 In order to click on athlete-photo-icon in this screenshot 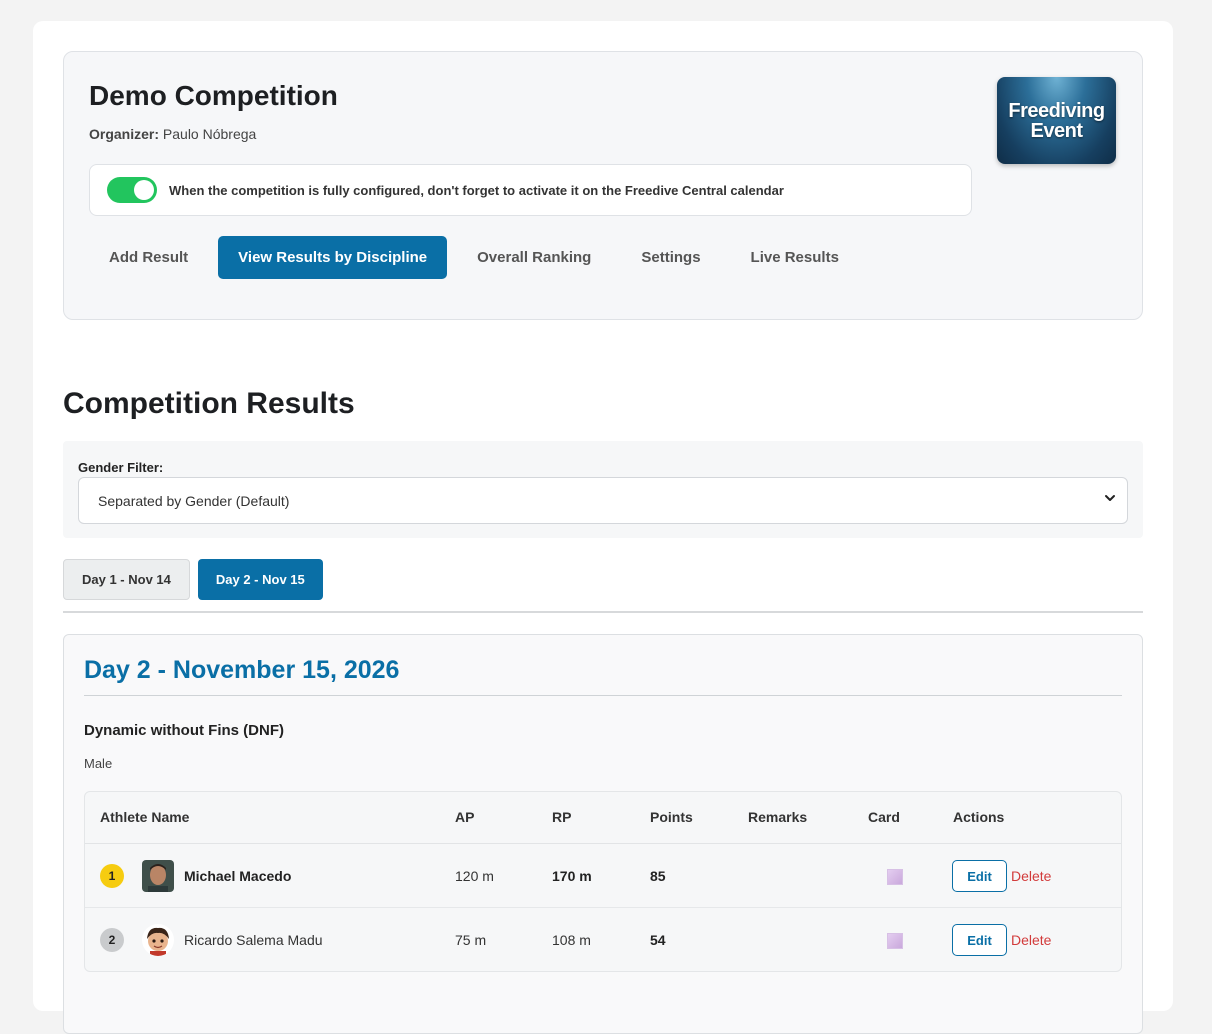, I will do `click(158, 876)`.